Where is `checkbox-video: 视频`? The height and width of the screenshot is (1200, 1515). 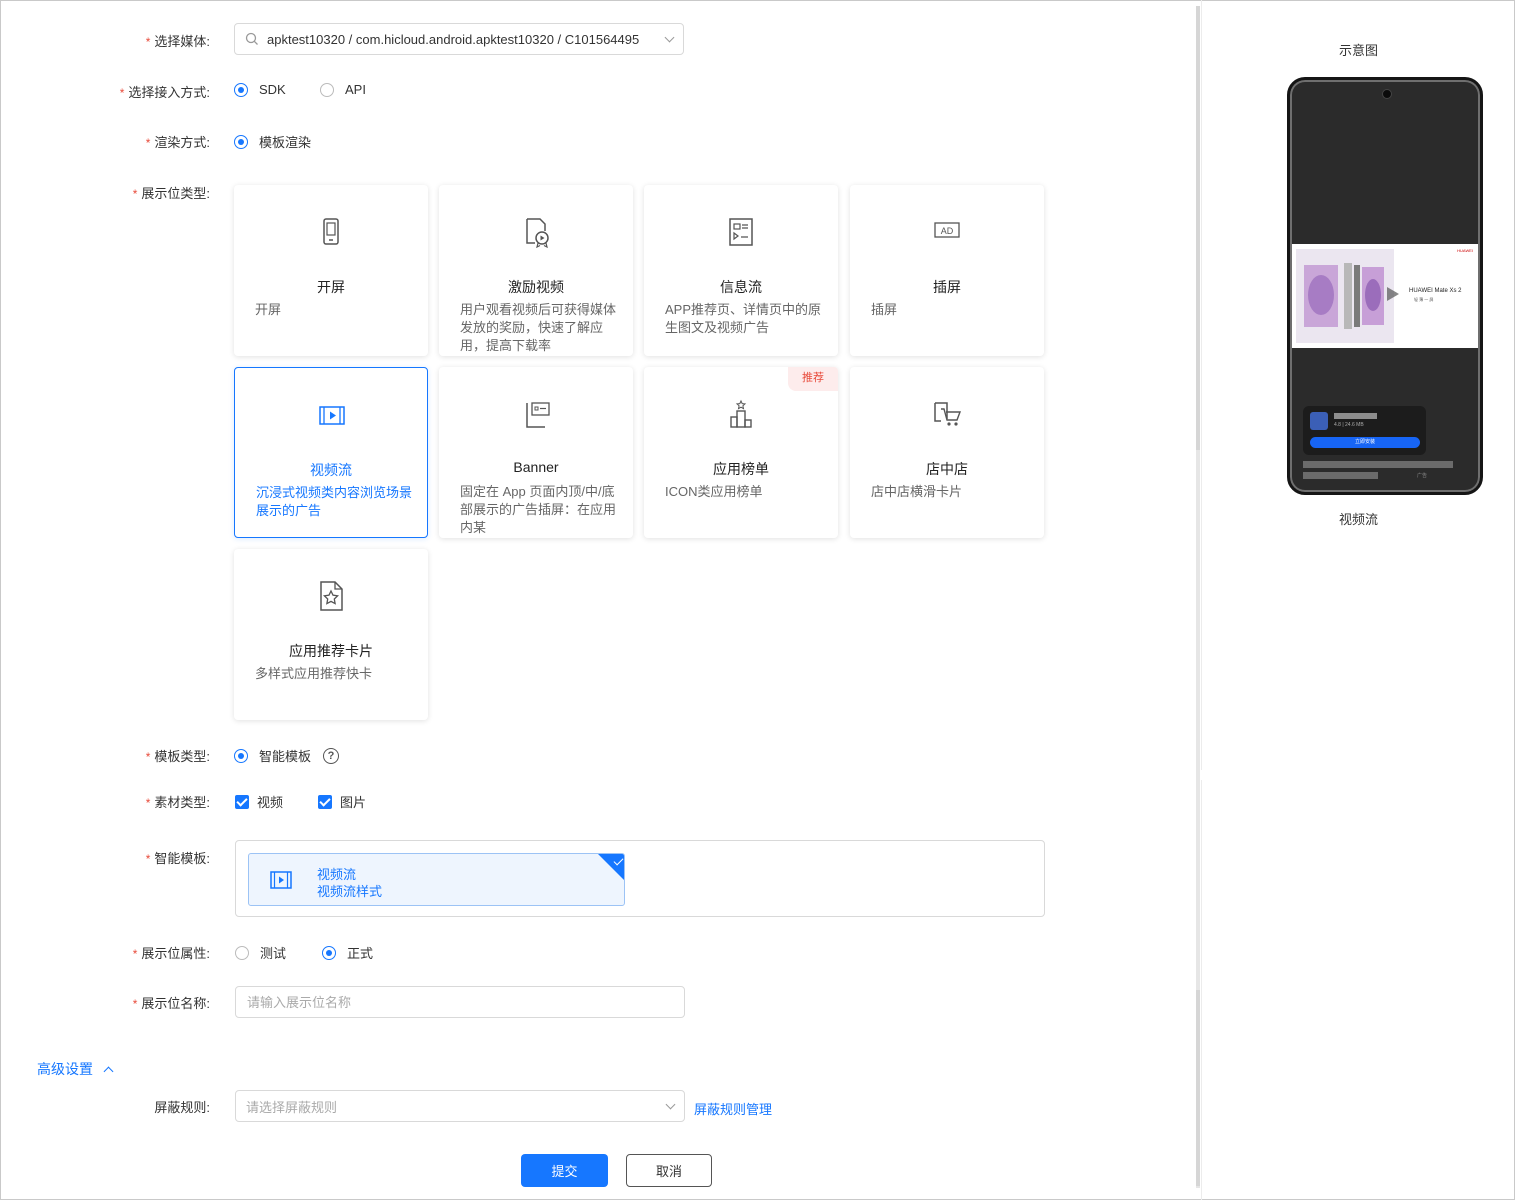 checkbox-video: 视频 is located at coordinates (259, 801).